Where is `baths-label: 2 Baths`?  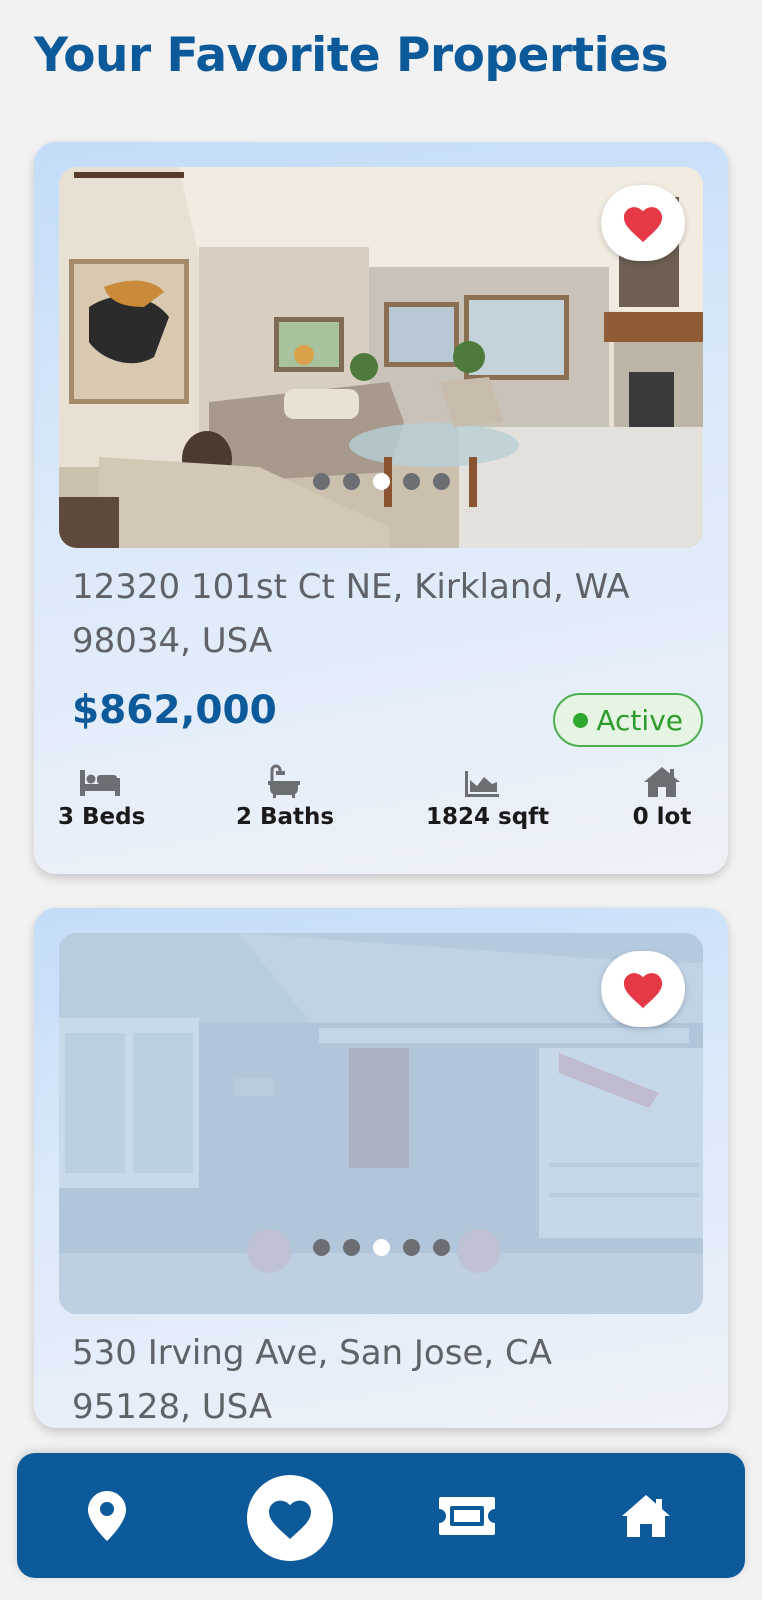 baths-label: 2 Baths is located at coordinates (285, 817).